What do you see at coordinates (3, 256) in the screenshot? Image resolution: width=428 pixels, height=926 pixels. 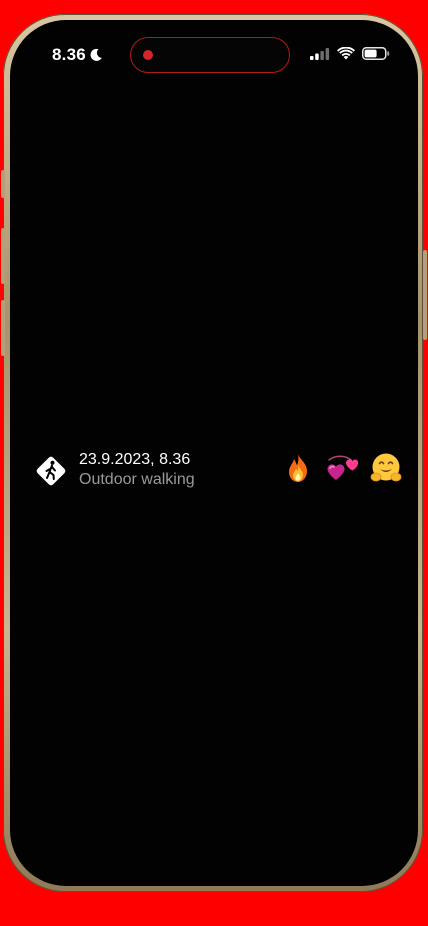 I see `volume-up-button` at bounding box center [3, 256].